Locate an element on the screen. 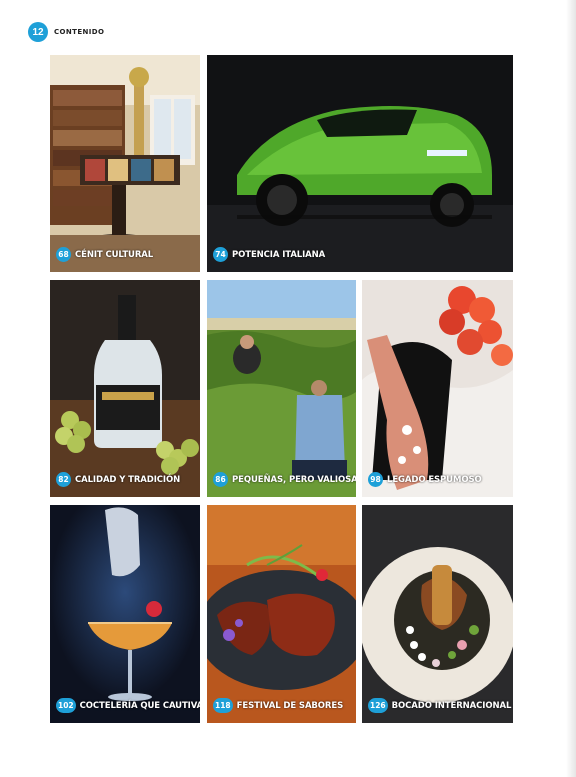  article-page-number: 68 is located at coordinates (63, 254).